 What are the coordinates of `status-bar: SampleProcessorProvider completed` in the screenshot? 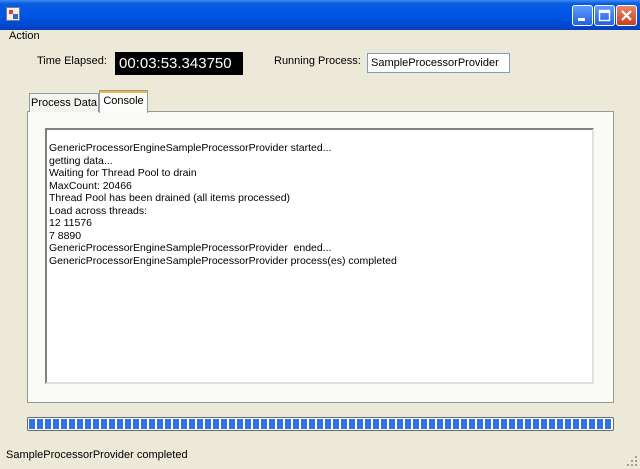 It's located at (320, 457).